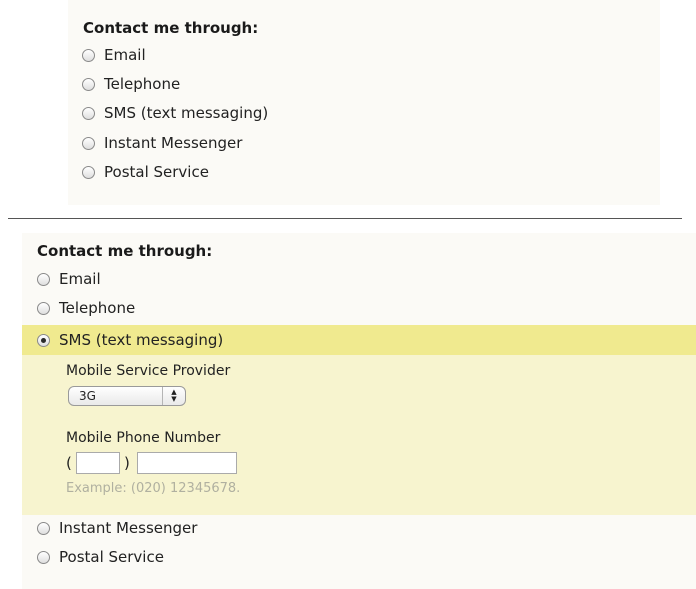 This screenshot has width=696, height=589. I want to click on radio-option-email-after: Email, so click(69, 279).